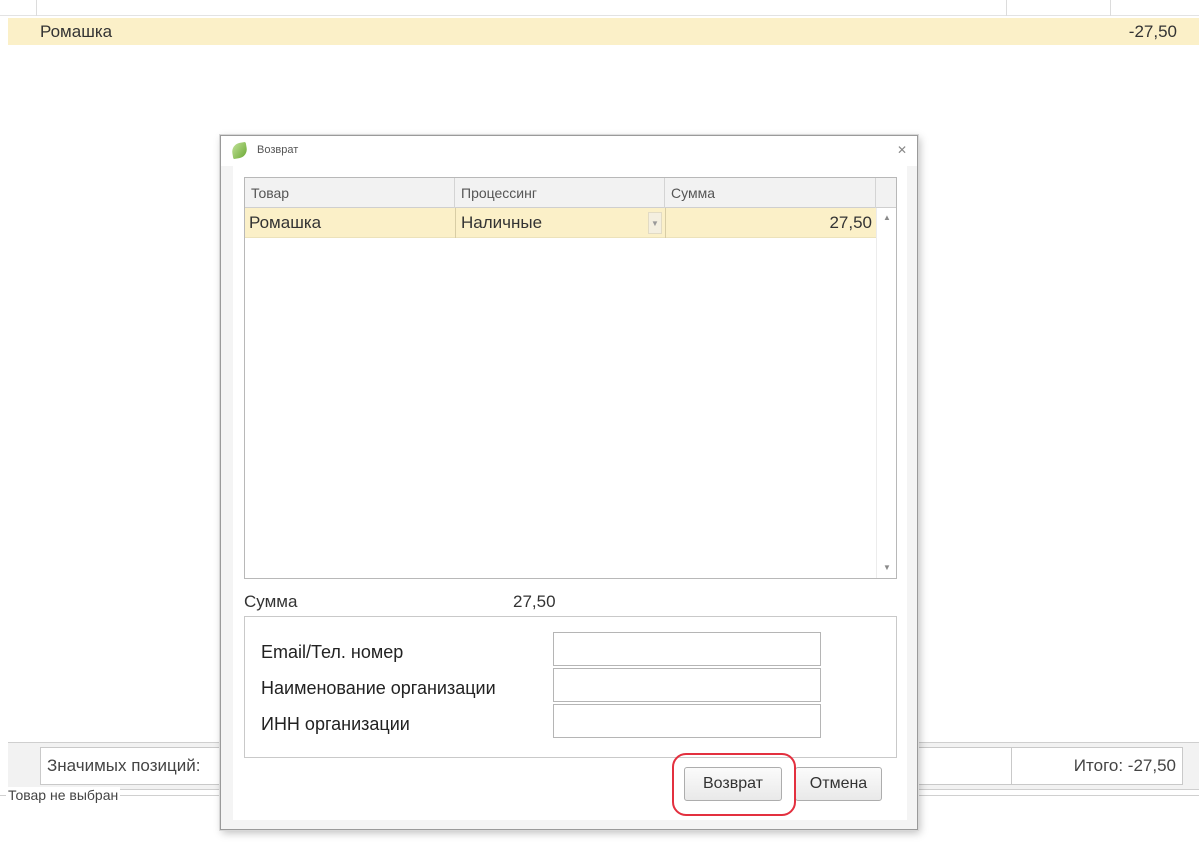 This screenshot has width=1199, height=865. Describe the element at coordinates (335, 724) in the screenshot. I see `organization-inn-label: ИНН организации` at that location.